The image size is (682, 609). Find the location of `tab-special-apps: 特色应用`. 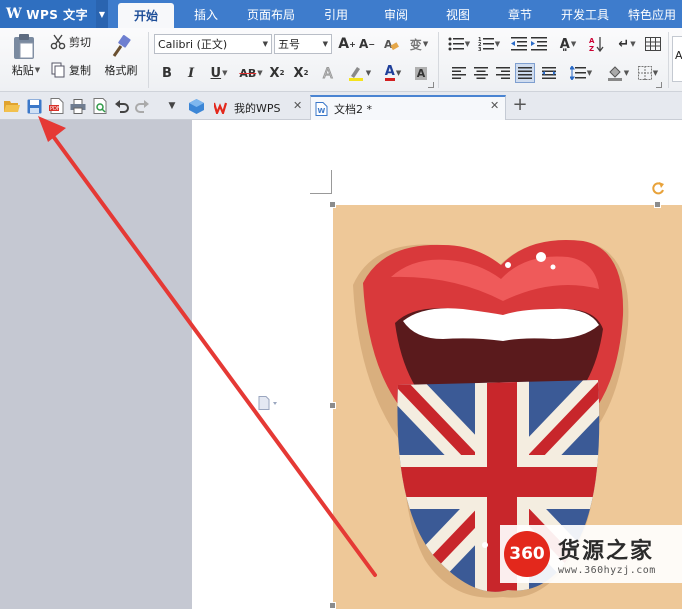

tab-special-apps: 特色应用 is located at coordinates (652, 14).